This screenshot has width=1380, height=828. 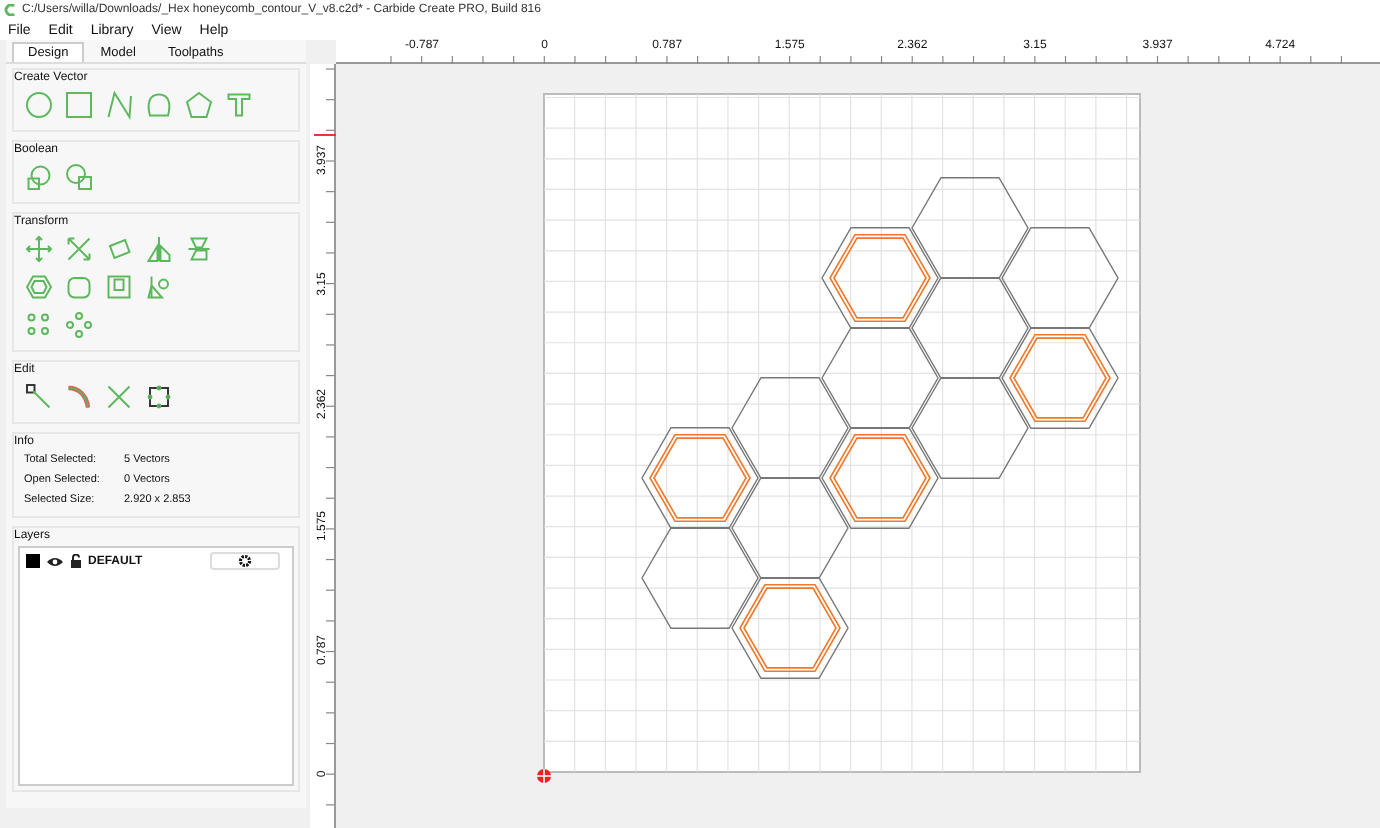 What do you see at coordinates (199, 249) in the screenshot?
I see `flip-icon` at bounding box center [199, 249].